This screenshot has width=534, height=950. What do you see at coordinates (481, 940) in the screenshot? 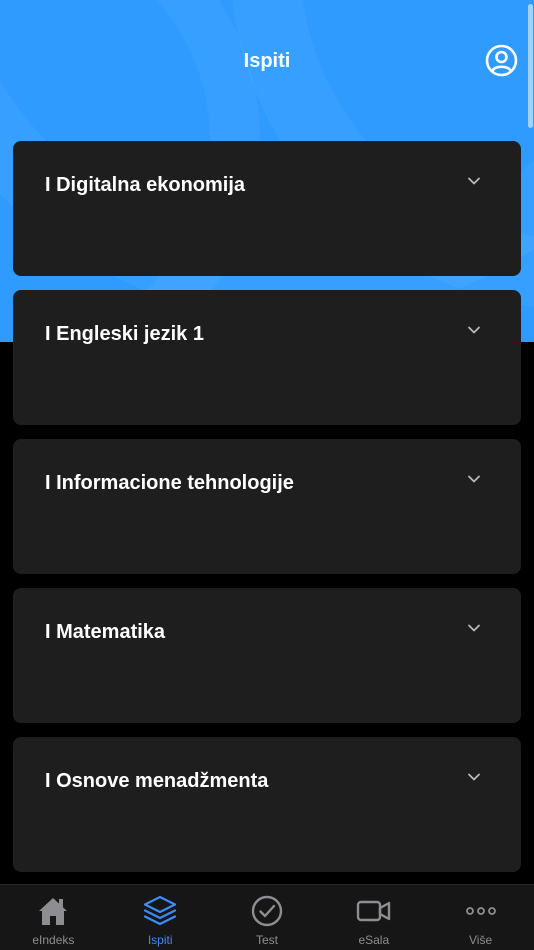
I see `tab-label: Više` at bounding box center [481, 940].